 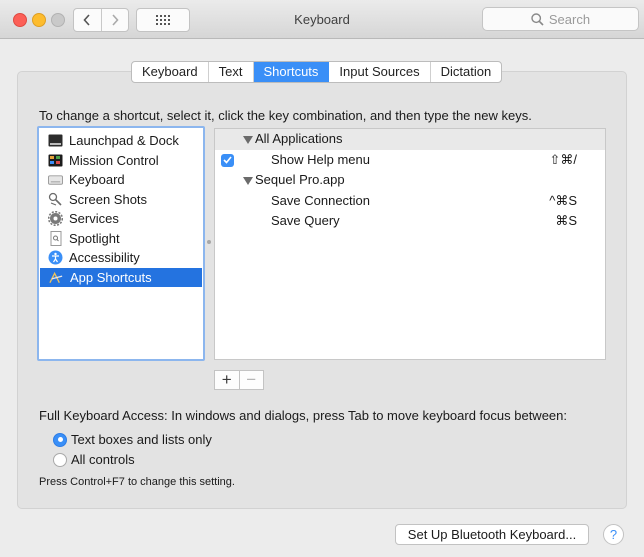 I want to click on category-screen-shots: Screen Shots, so click(x=121, y=200).